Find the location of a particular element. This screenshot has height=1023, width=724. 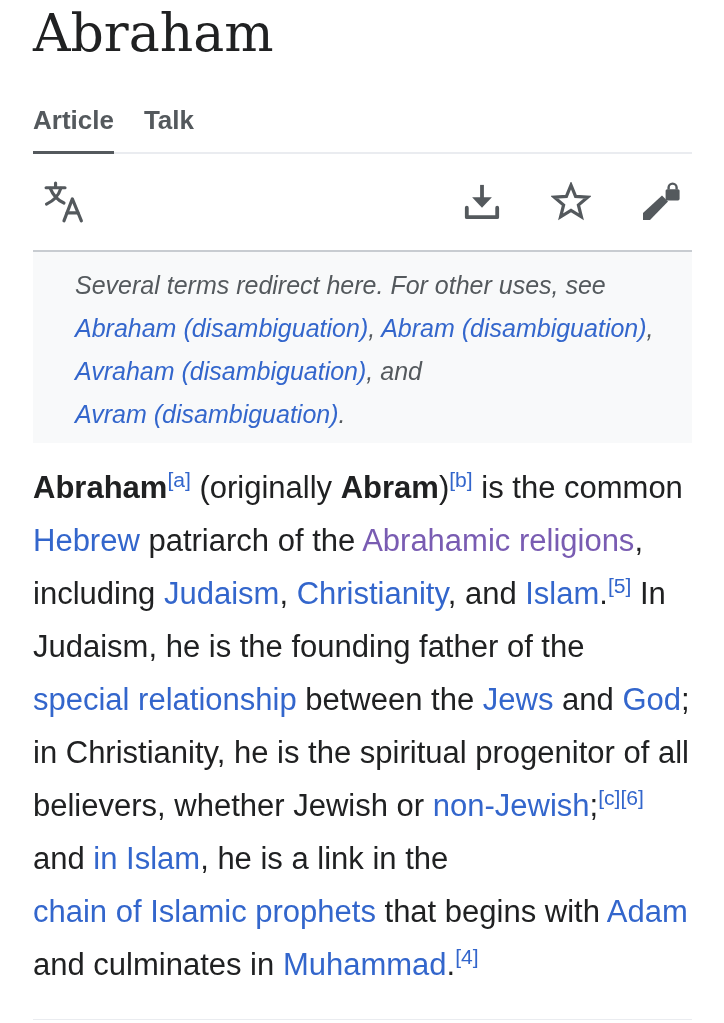

link: Avraham (disambiguation) is located at coordinates (221, 371).